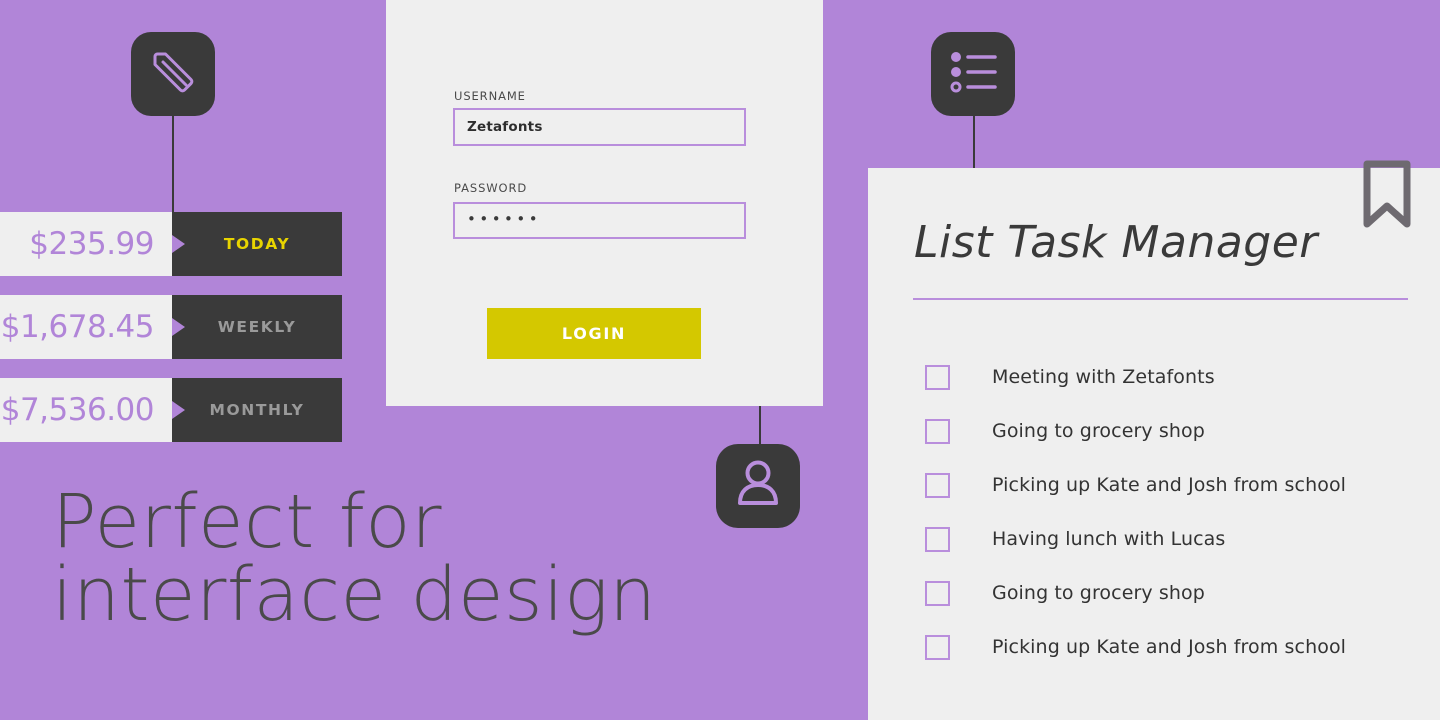  I want to click on stat-label-cell: TODAY, so click(257, 244).